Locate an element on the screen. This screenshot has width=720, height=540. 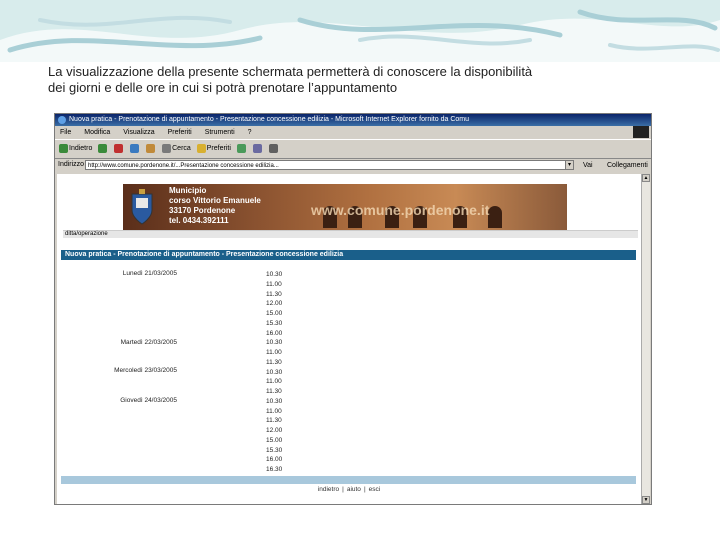
menu-strumenti: Strumenti is located at coordinates (220, 132).